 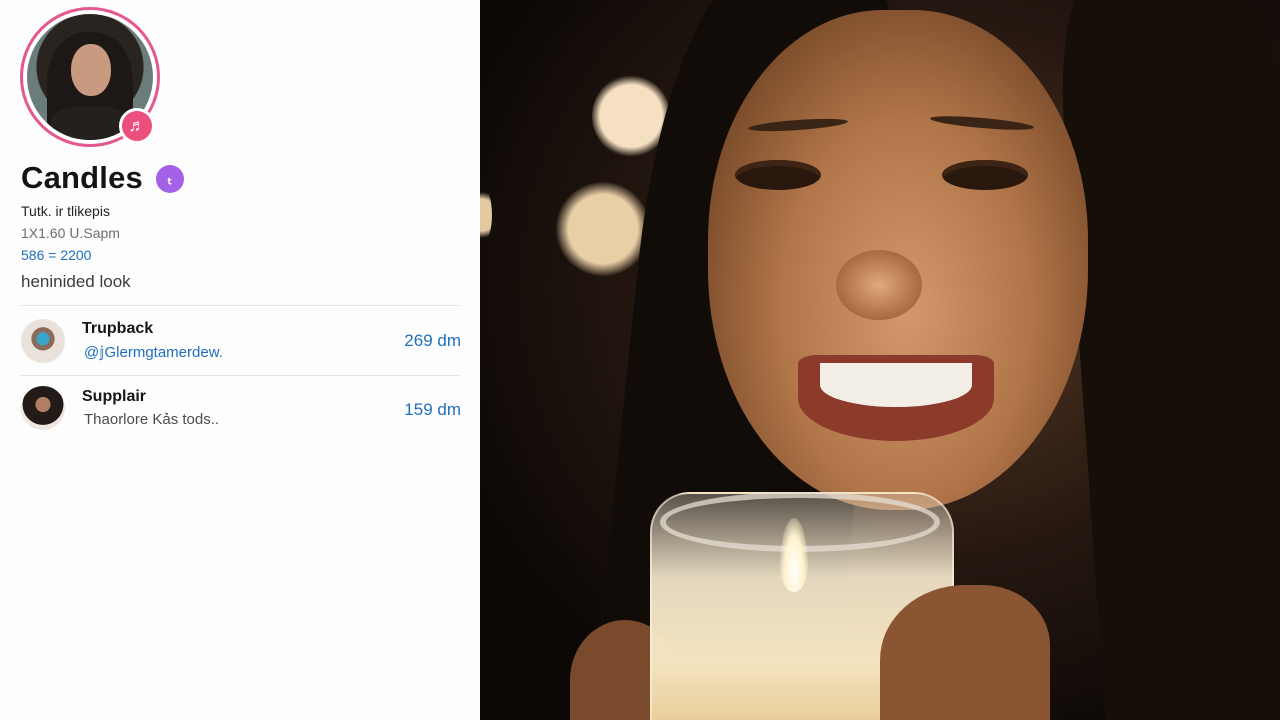 I want to click on smile-shape, so click(x=896, y=398).